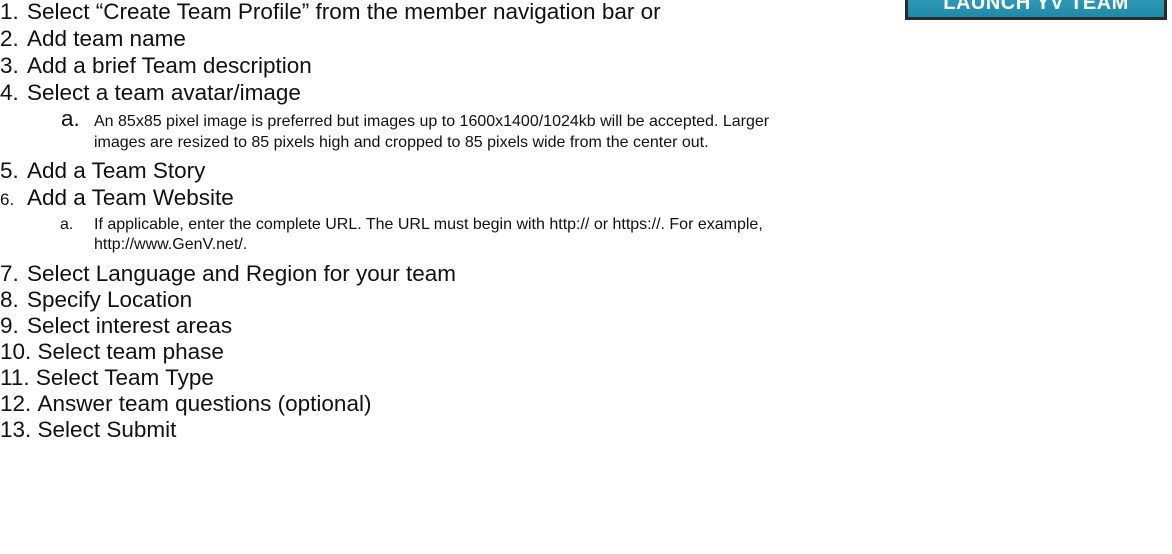 This screenshot has height=554, width=1172. I want to click on step-10: 10. Select team phase, so click(112, 351).